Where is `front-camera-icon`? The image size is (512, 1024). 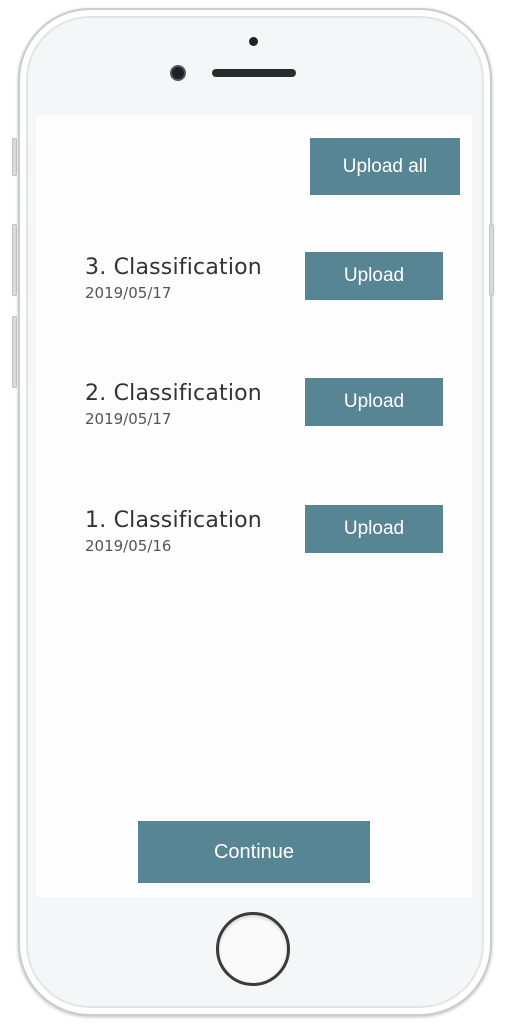 front-camera-icon is located at coordinates (178, 73).